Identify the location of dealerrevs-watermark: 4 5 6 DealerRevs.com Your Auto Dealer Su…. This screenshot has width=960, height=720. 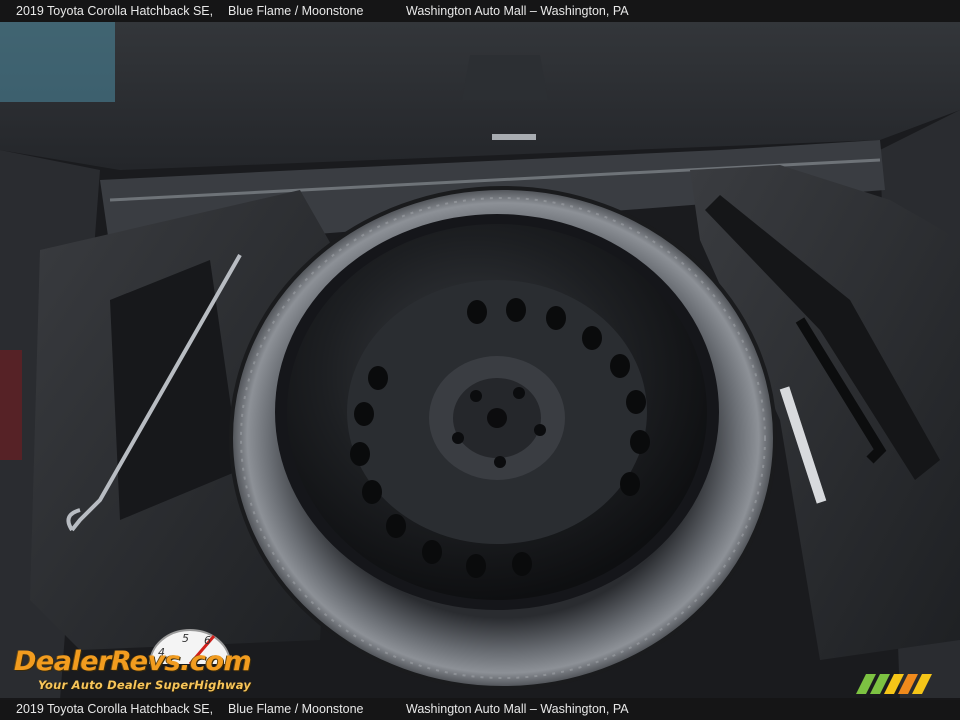
(140, 660).